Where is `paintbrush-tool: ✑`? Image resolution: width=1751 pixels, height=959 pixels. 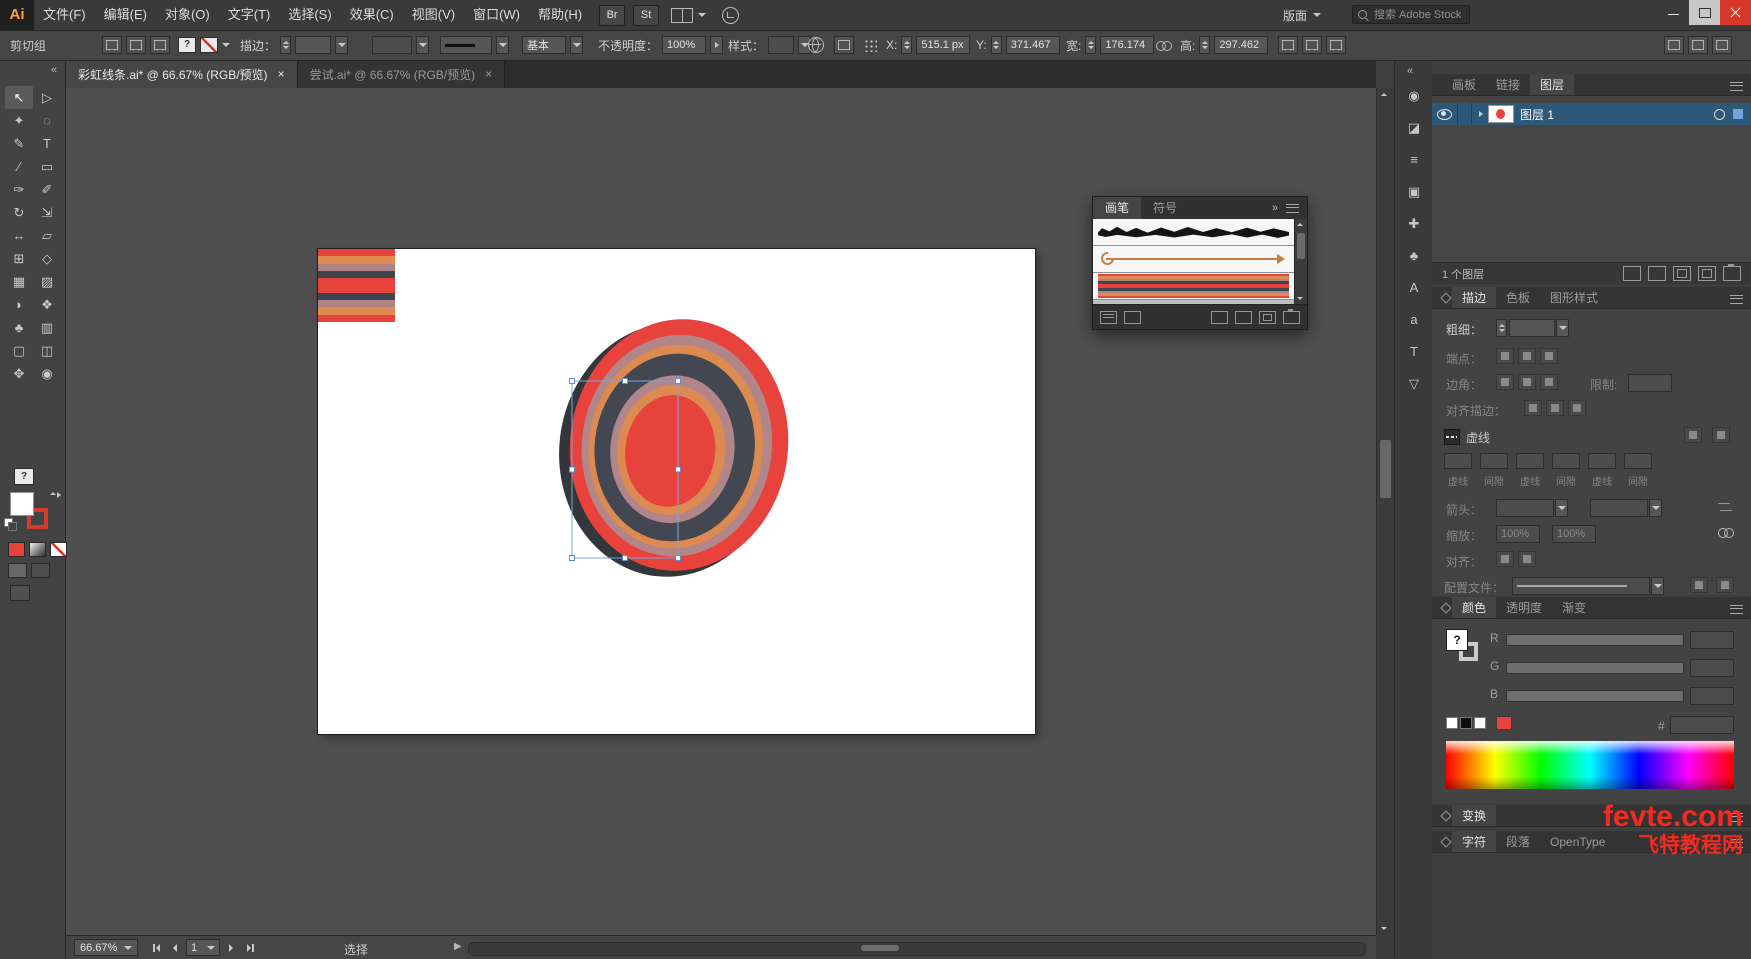
paintbrush-tool: ✑ is located at coordinates (19, 189).